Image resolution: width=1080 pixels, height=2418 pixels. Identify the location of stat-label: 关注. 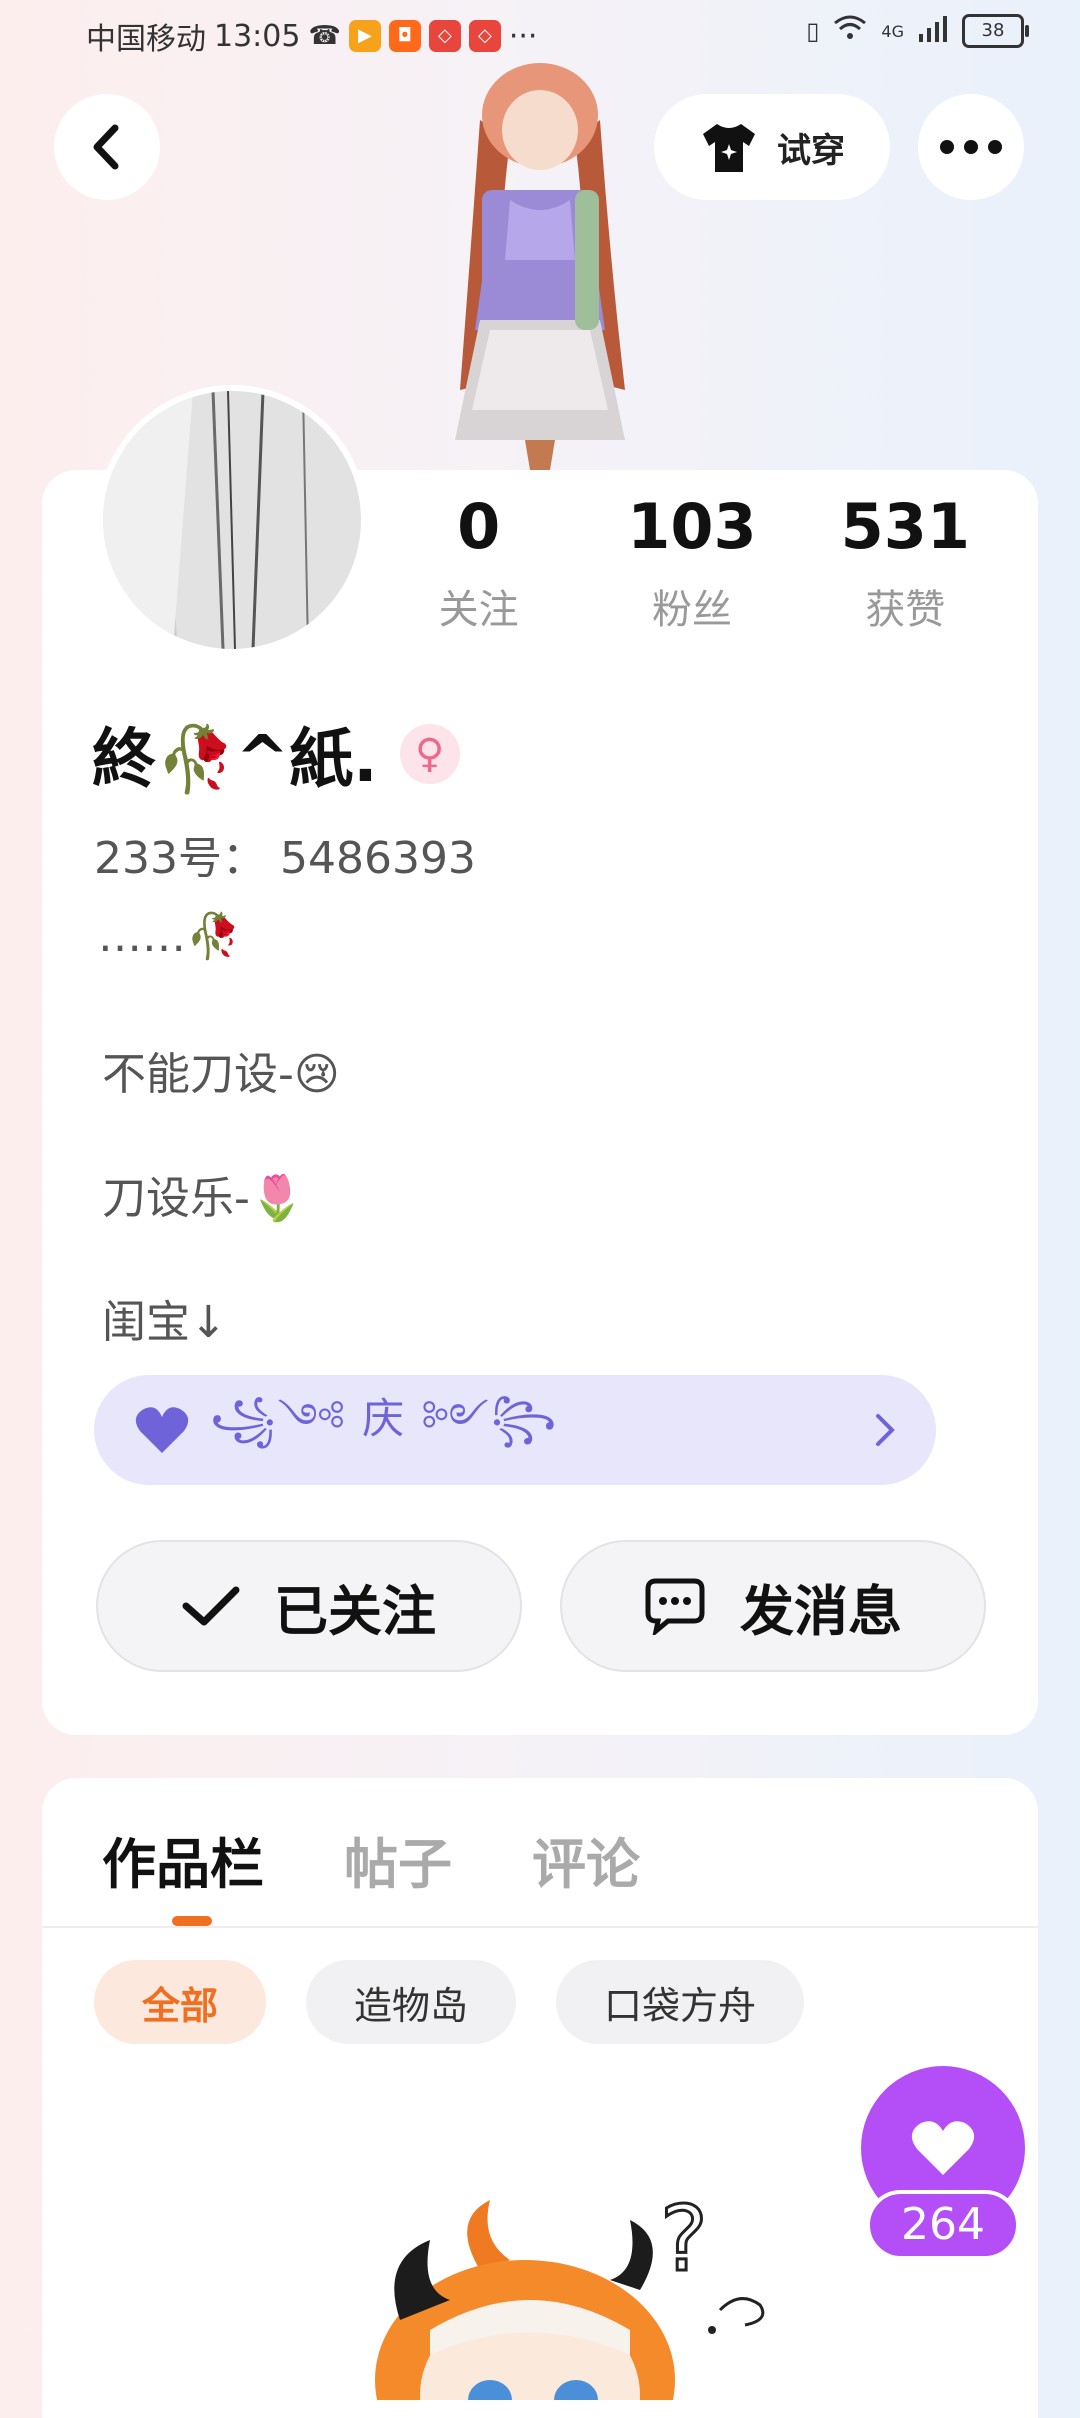
(478, 610).